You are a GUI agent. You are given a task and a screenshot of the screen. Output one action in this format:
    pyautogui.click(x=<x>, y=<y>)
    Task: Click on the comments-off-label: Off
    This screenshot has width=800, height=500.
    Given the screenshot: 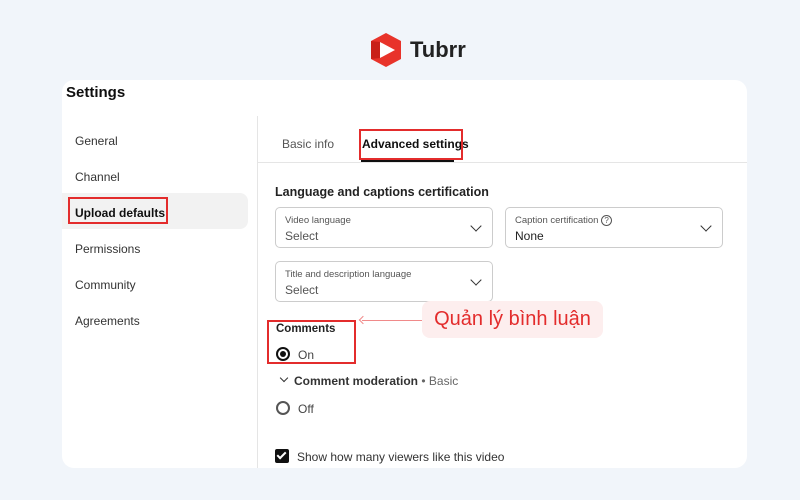 What is the action you would take?
    pyautogui.click(x=306, y=409)
    